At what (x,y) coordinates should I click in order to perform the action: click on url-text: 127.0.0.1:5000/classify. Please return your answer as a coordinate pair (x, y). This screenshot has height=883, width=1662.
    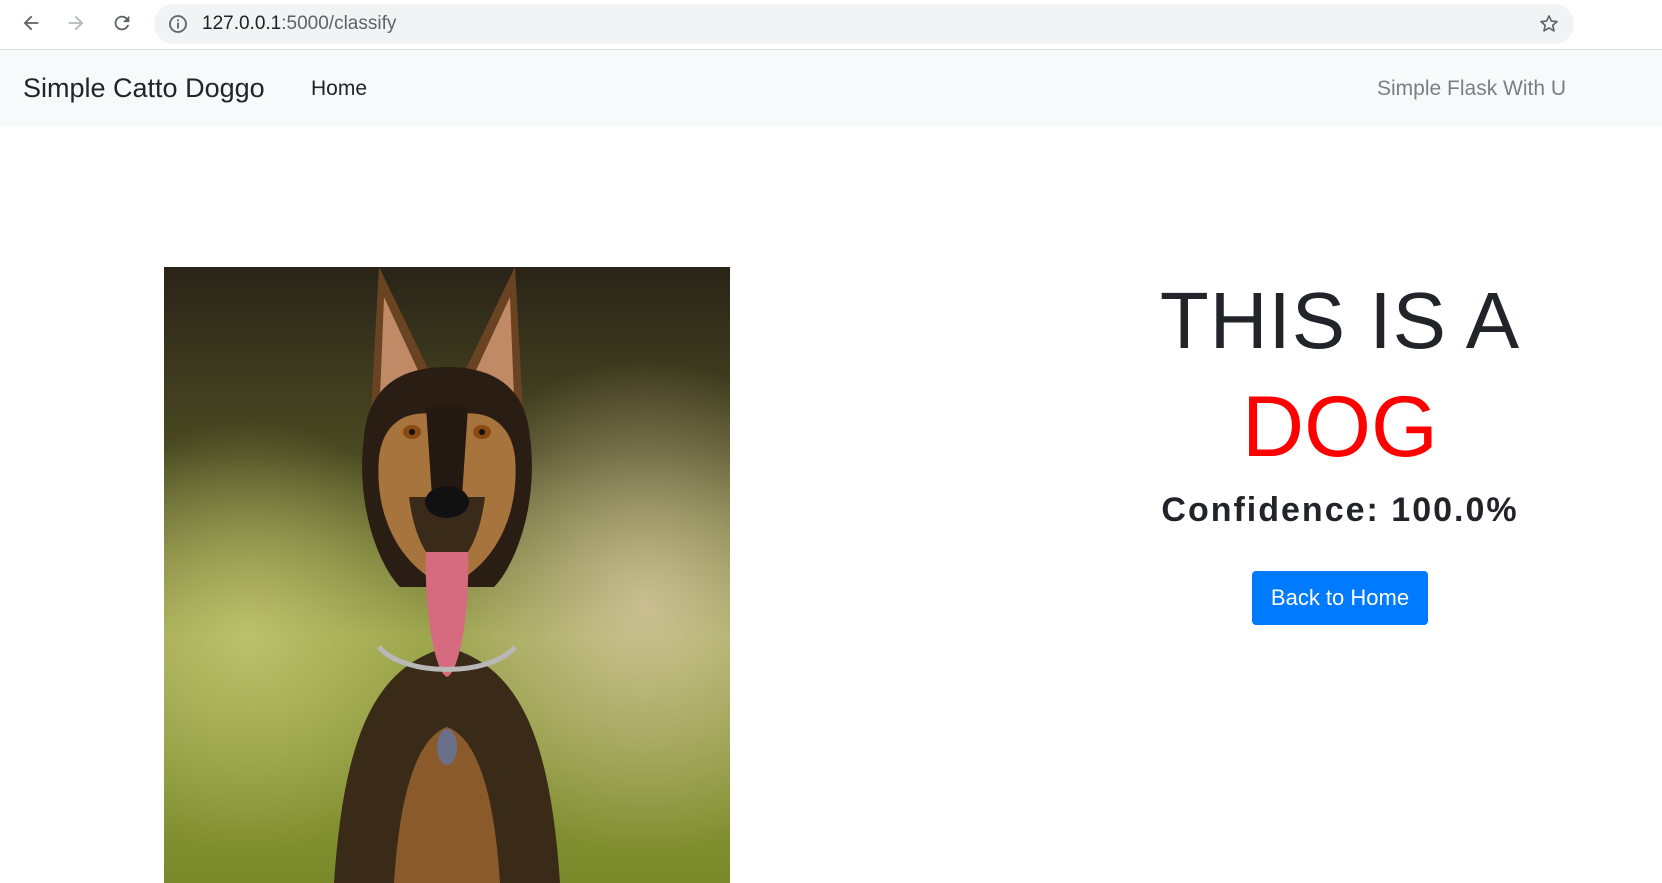
    Looking at the image, I should click on (299, 24).